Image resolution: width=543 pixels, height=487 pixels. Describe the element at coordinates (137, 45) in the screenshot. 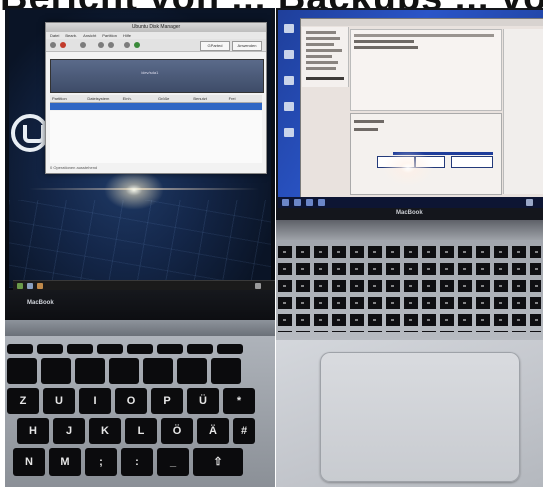

I see `apply-check-icon` at that location.